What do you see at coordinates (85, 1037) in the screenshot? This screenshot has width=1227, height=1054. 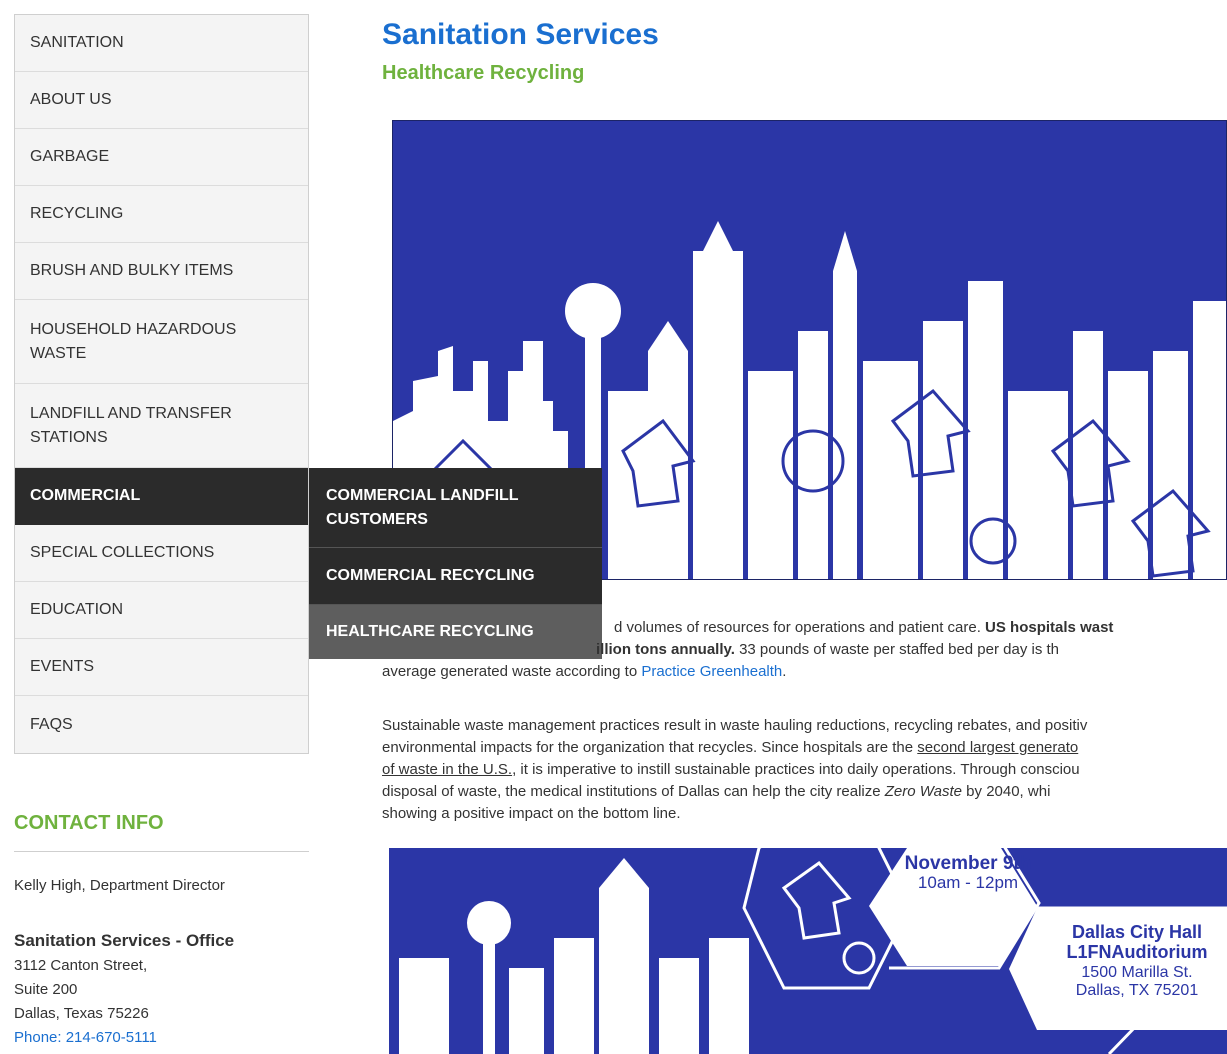 I see `contact-phone-link: Phone: 214-670-5111` at bounding box center [85, 1037].